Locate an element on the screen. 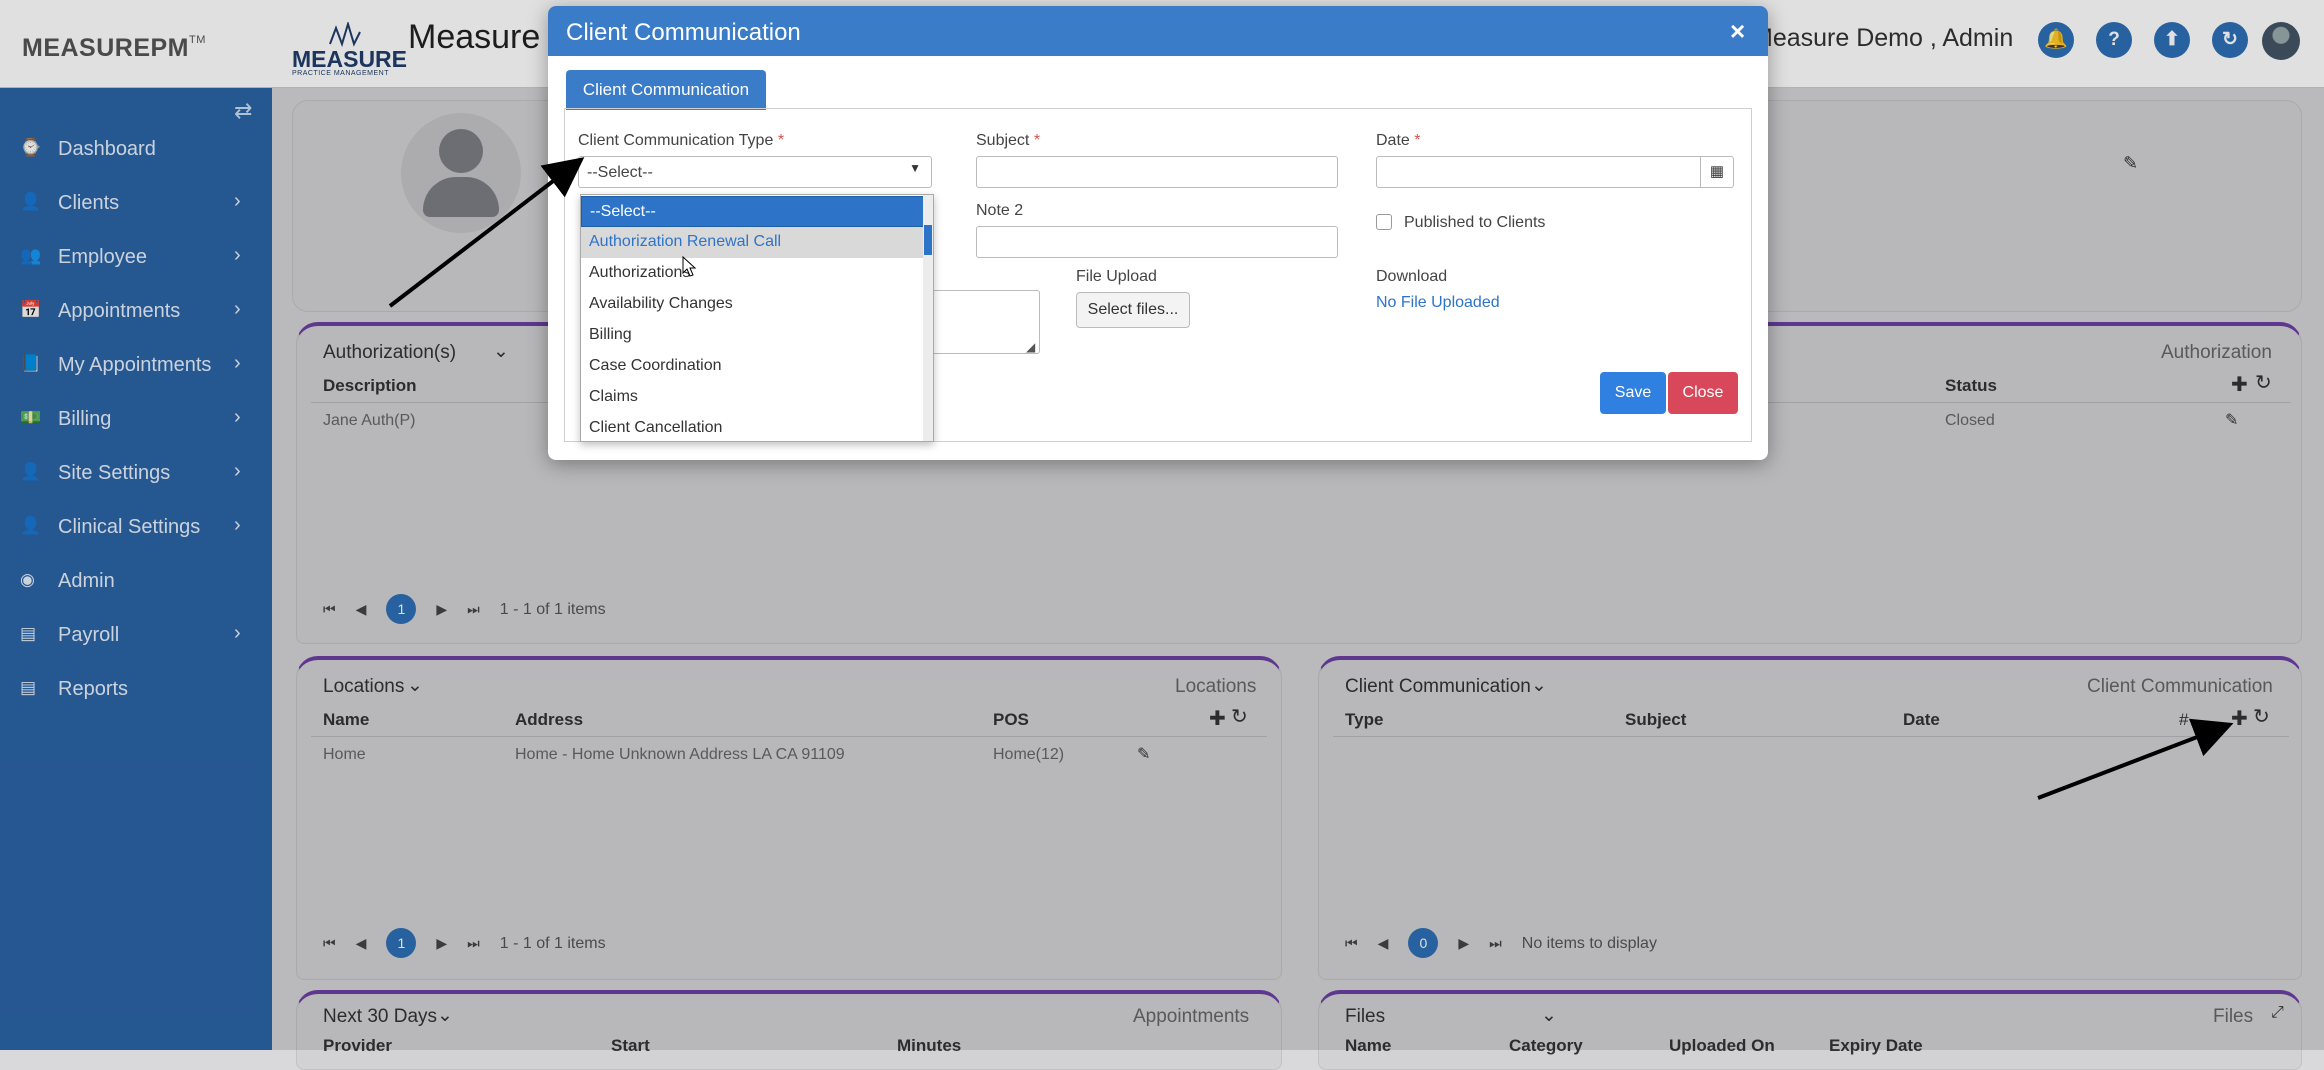  dropdown-option: --Select-- is located at coordinates (753, 211).